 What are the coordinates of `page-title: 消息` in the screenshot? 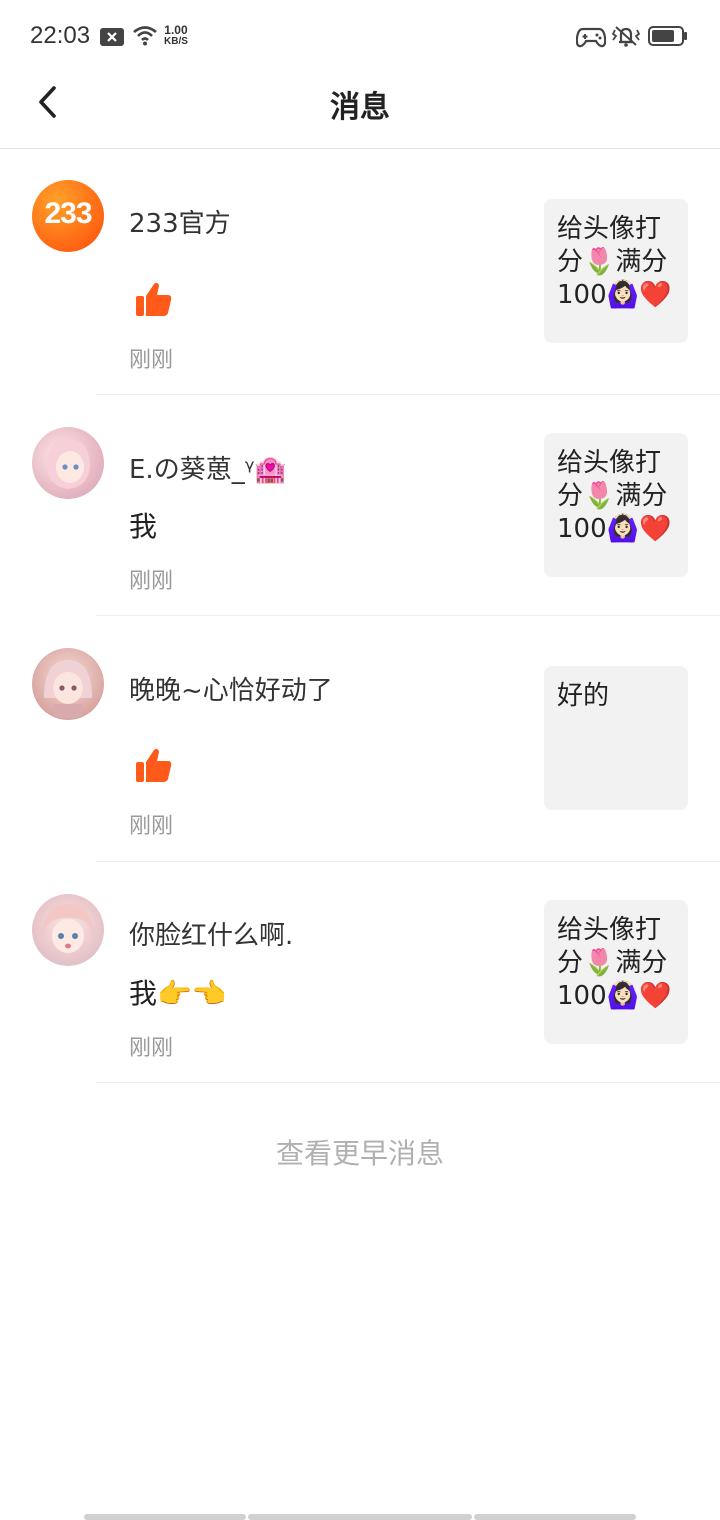 It's located at (360, 107).